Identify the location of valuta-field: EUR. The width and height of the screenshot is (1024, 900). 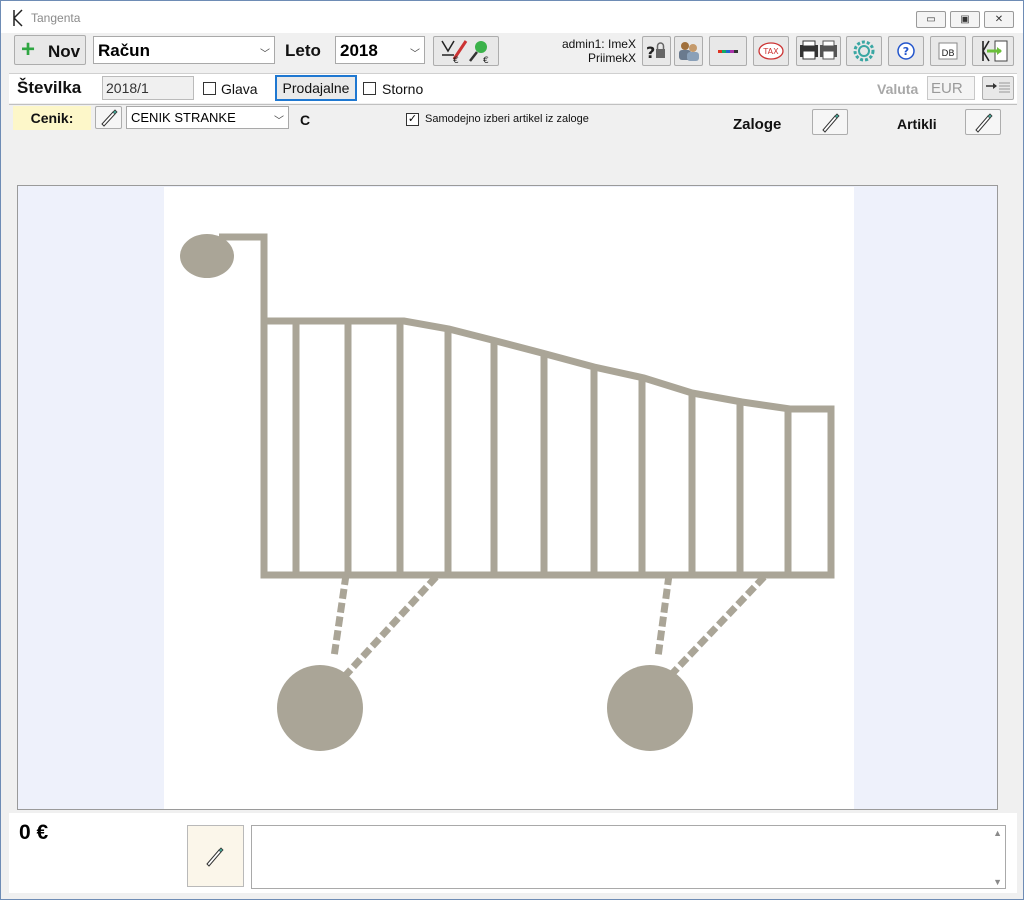
(951, 88).